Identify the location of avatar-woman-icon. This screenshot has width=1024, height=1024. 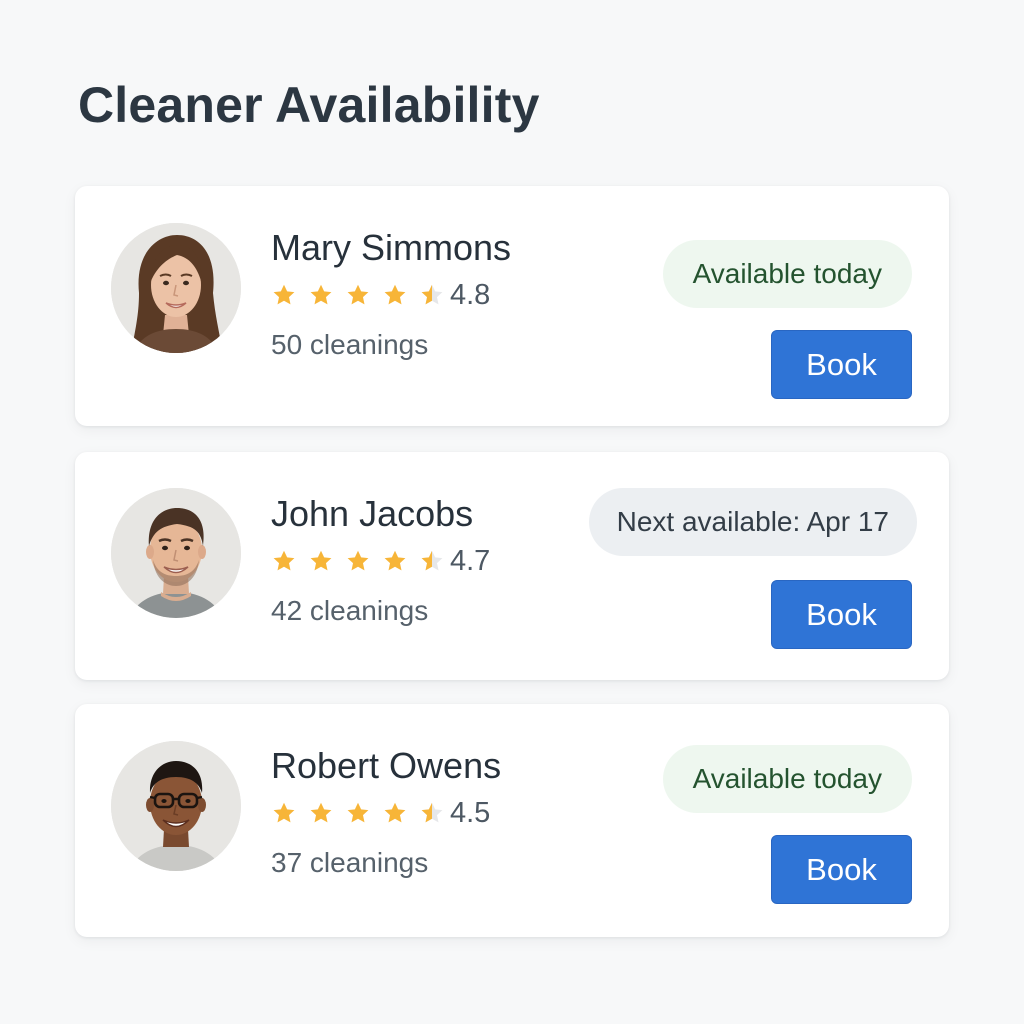
(176, 288).